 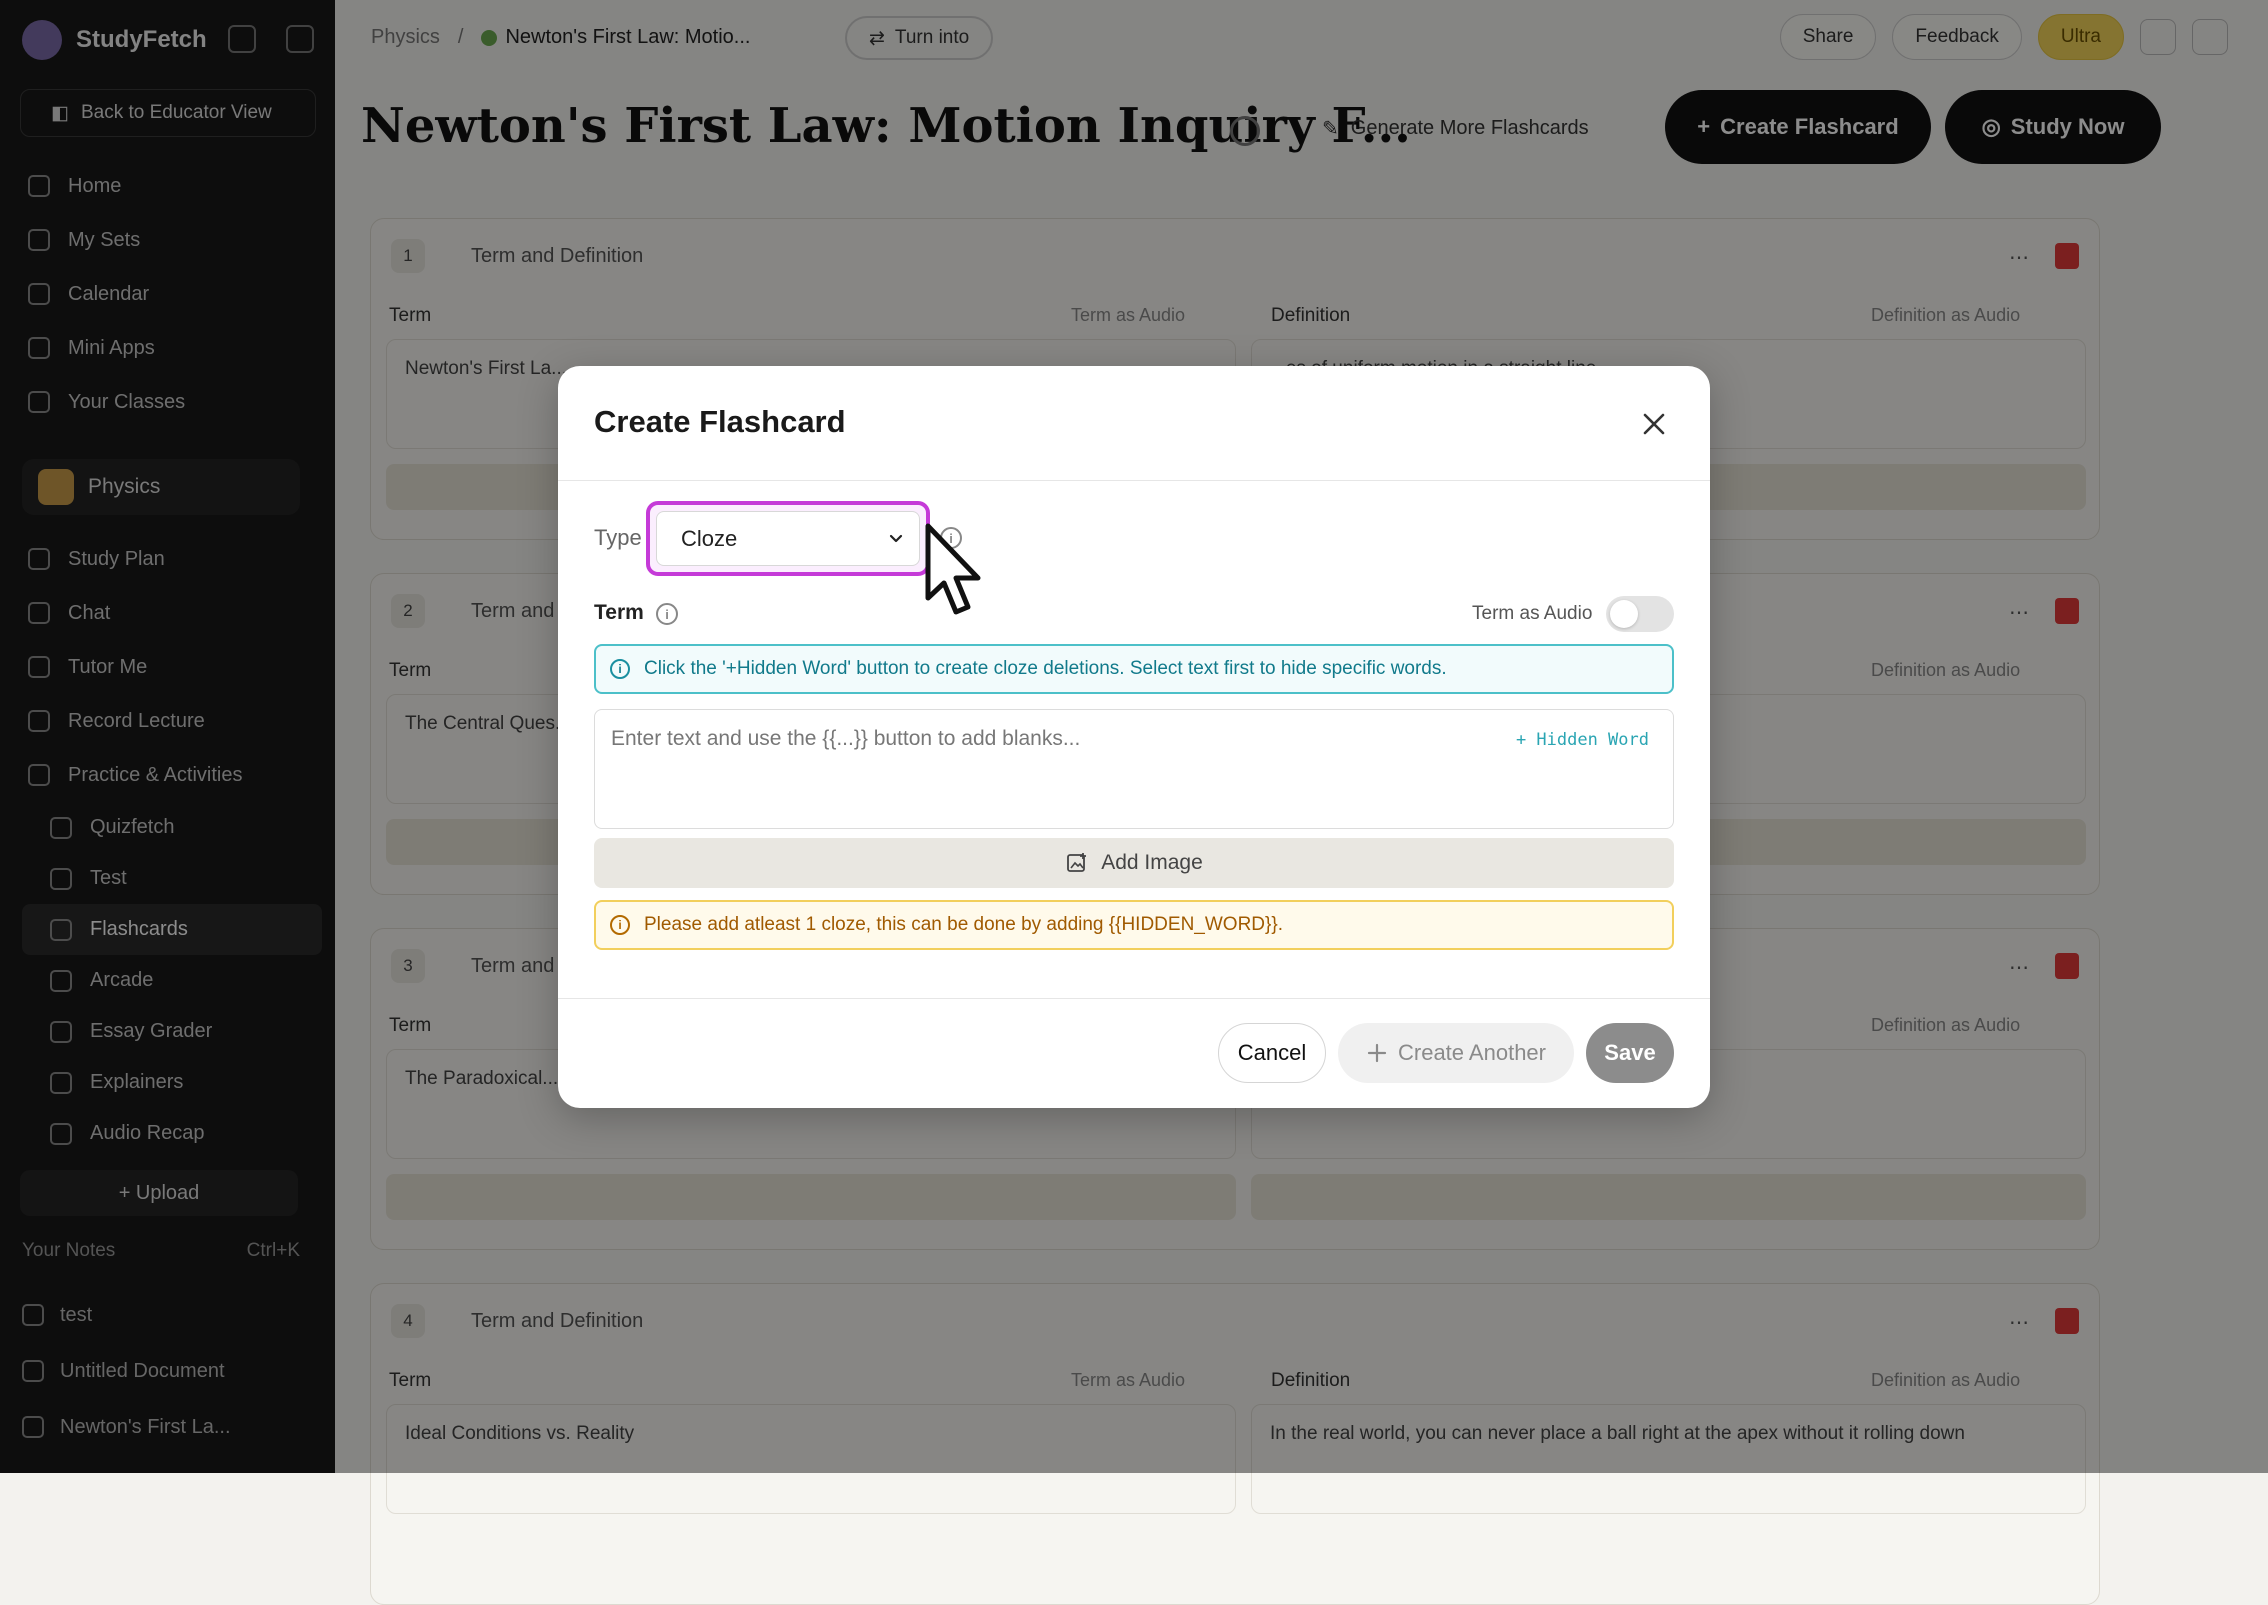 I want to click on create-another-label: Create Another, so click(x=1472, y=1052).